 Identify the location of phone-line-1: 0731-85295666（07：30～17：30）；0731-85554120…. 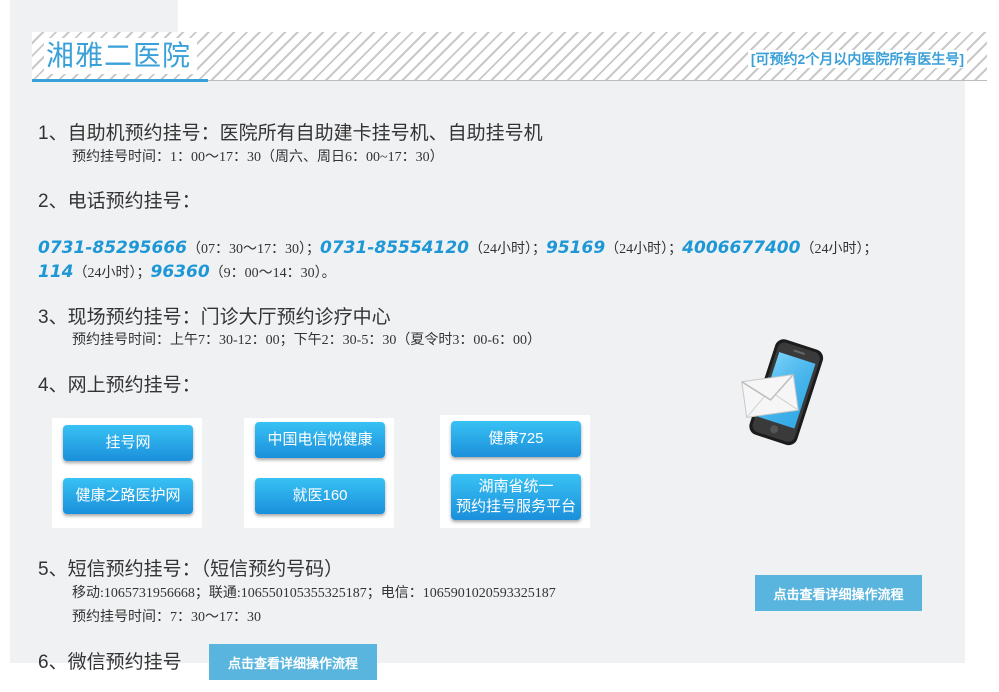
(457, 249).